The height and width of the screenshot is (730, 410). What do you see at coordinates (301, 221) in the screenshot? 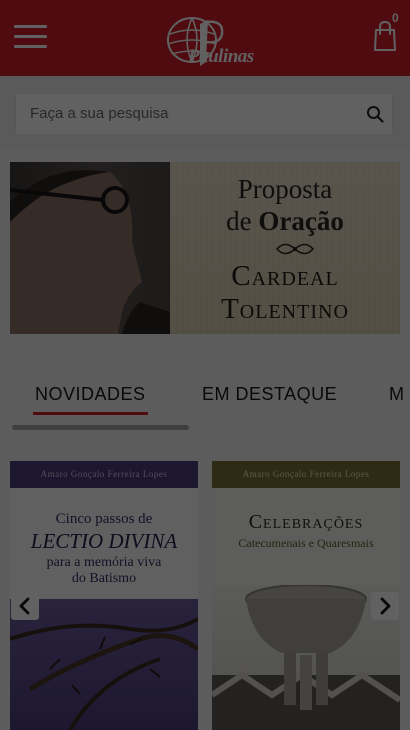
I see `banner-title-bold: Oração` at bounding box center [301, 221].